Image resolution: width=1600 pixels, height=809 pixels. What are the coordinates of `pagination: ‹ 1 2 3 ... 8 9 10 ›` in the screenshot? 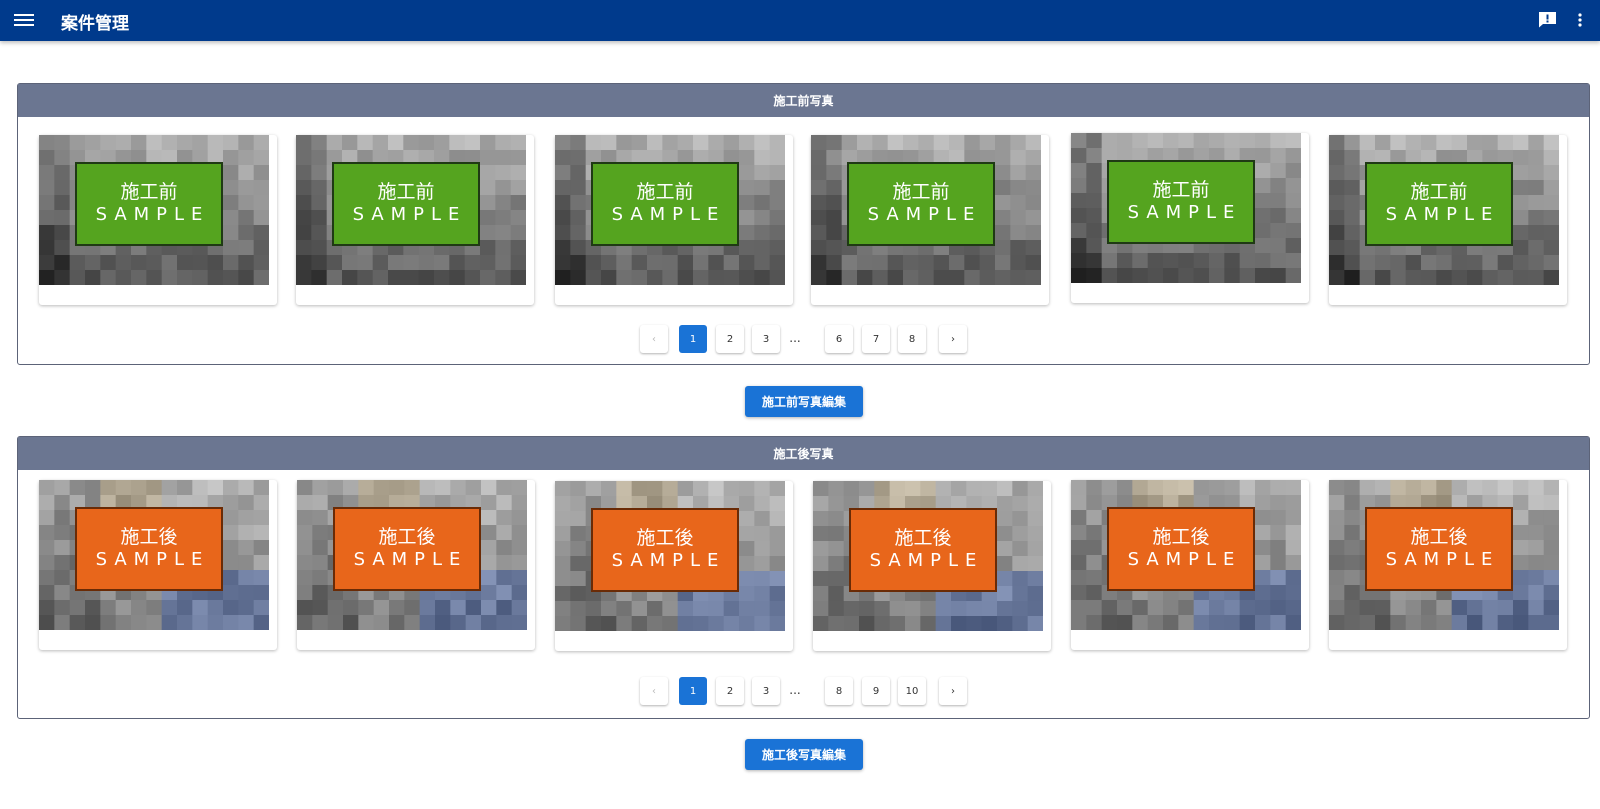 It's located at (803, 691).